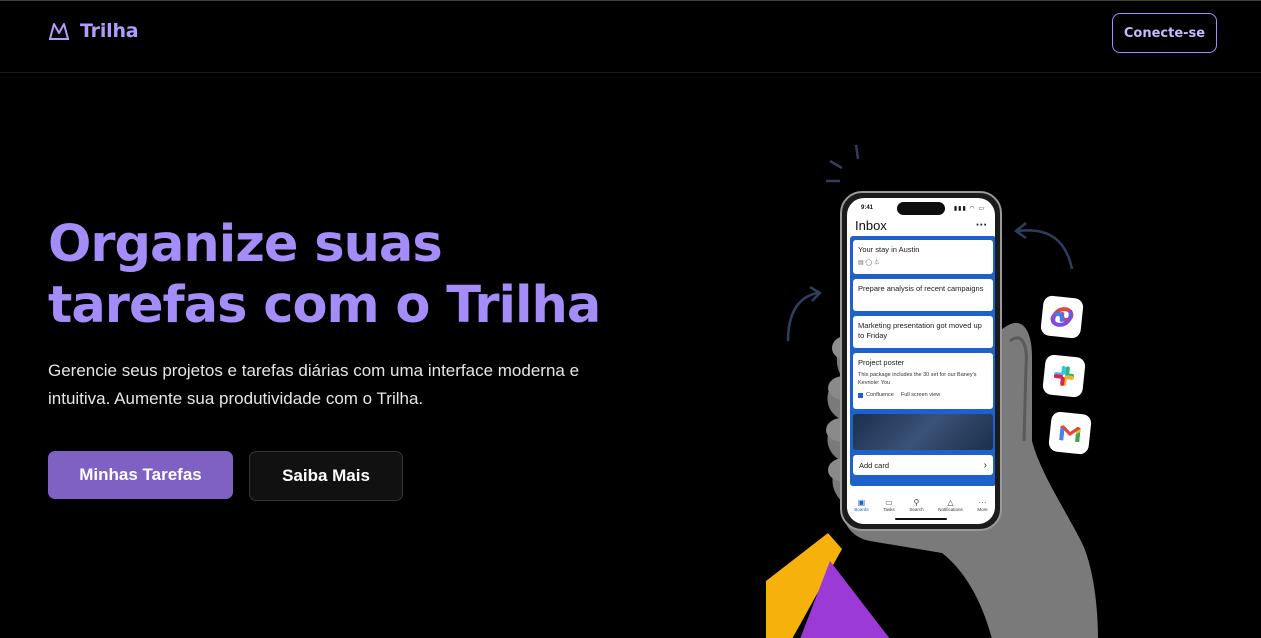 The image size is (1261, 638). Describe the element at coordinates (140, 475) in the screenshot. I see `my-tasks-button: Minhas Tarefas` at that location.